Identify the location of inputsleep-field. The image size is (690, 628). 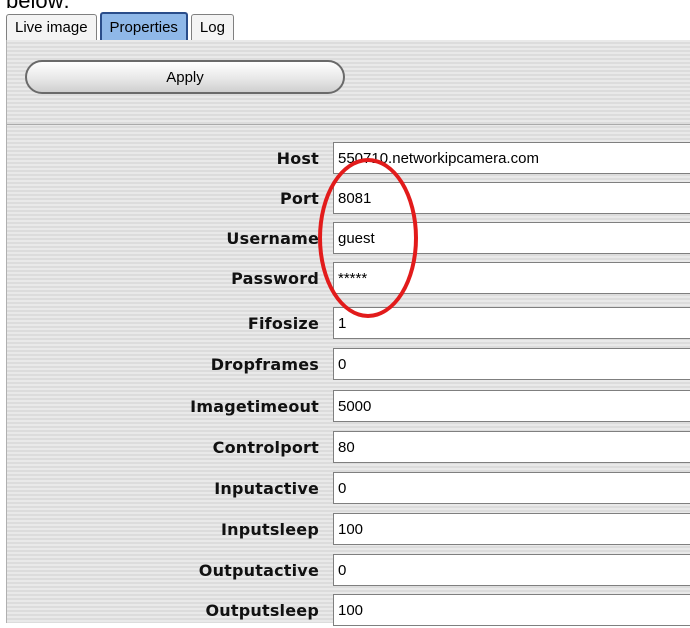
(511, 529).